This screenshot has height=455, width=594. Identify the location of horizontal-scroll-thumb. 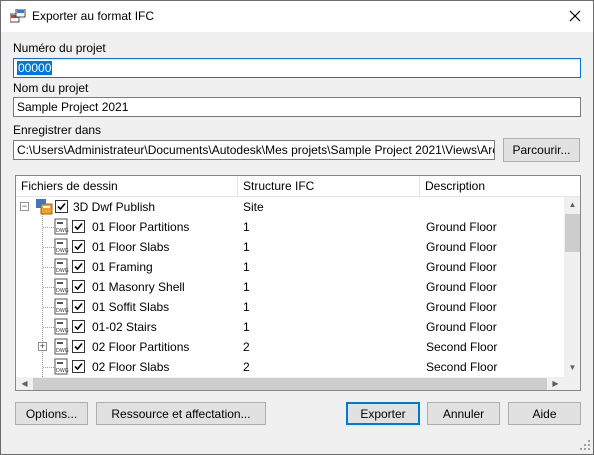
(290, 384).